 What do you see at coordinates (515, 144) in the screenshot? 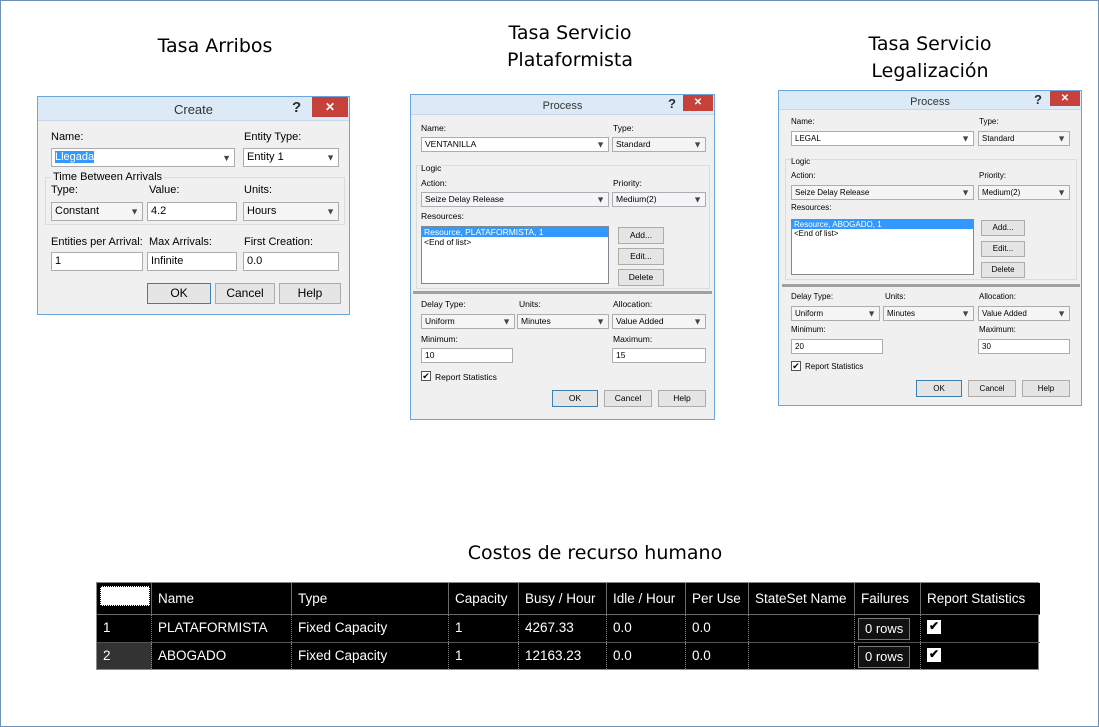
I see `name-combo: VENTANILLA ▼` at bounding box center [515, 144].